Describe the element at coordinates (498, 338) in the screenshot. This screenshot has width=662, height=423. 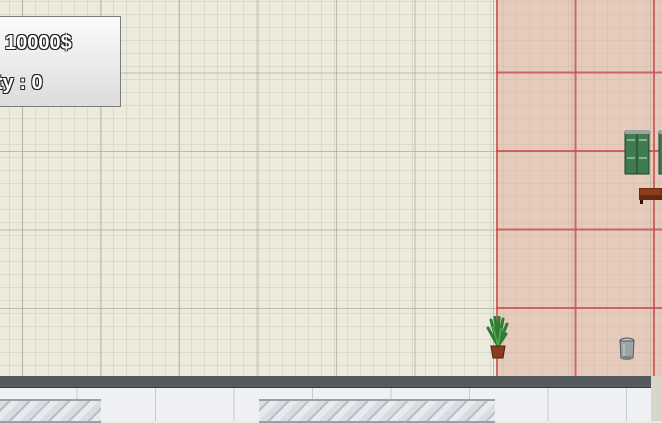
I see `potted-plant-icon` at that location.